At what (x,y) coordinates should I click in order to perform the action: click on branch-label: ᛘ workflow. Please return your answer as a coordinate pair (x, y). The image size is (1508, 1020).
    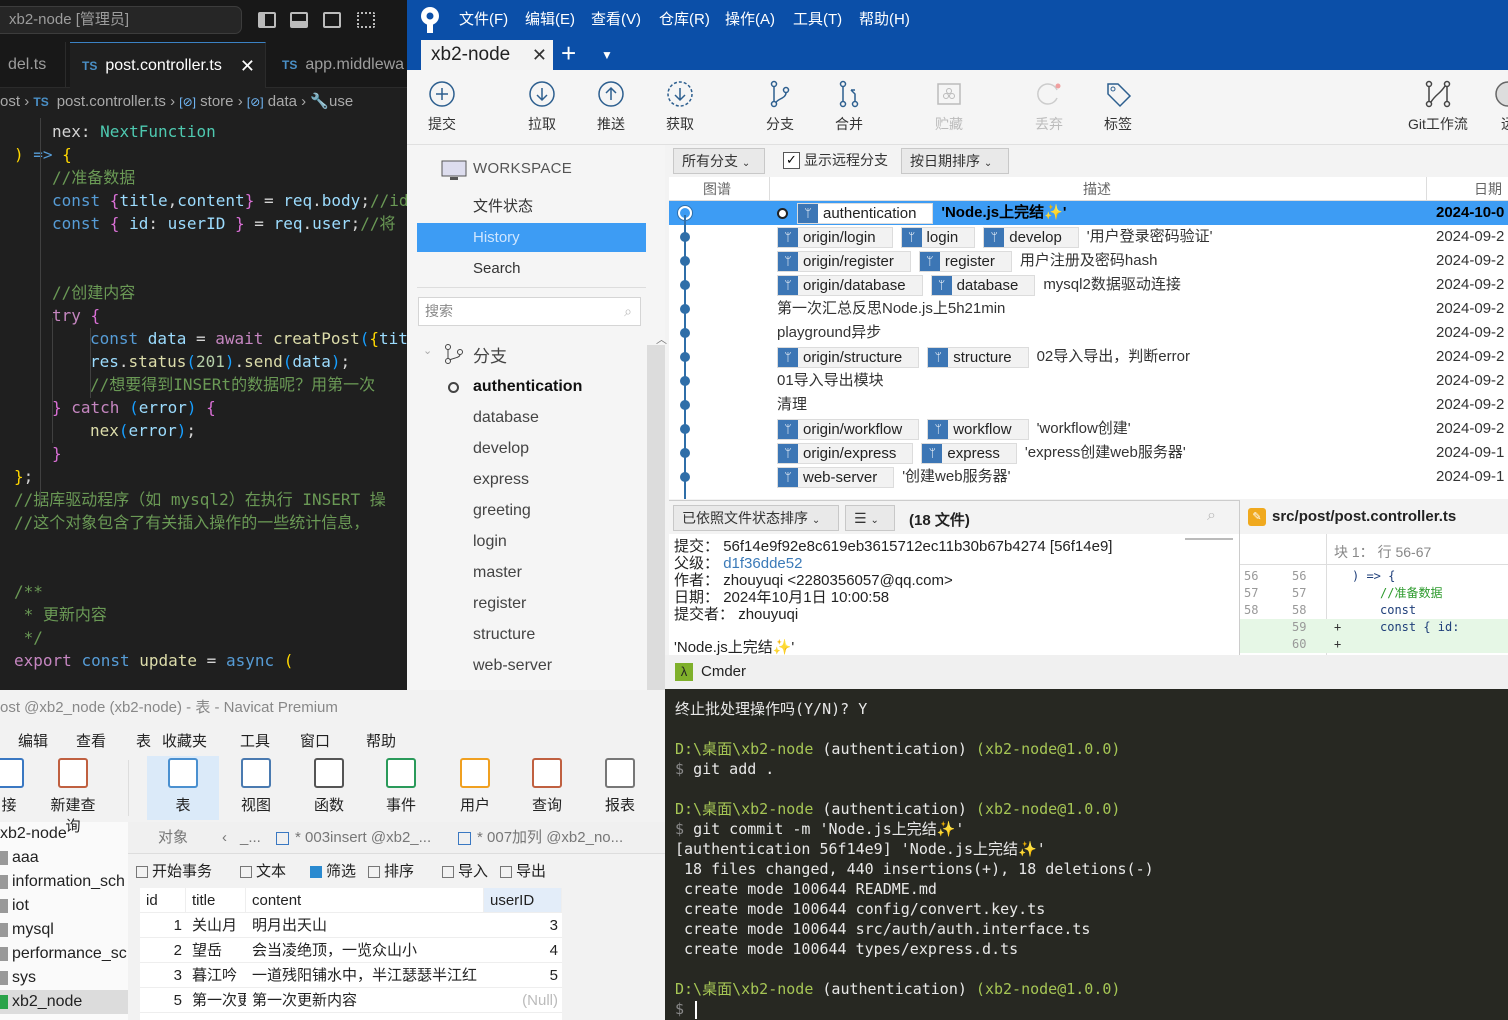
    Looking at the image, I should click on (978, 429).